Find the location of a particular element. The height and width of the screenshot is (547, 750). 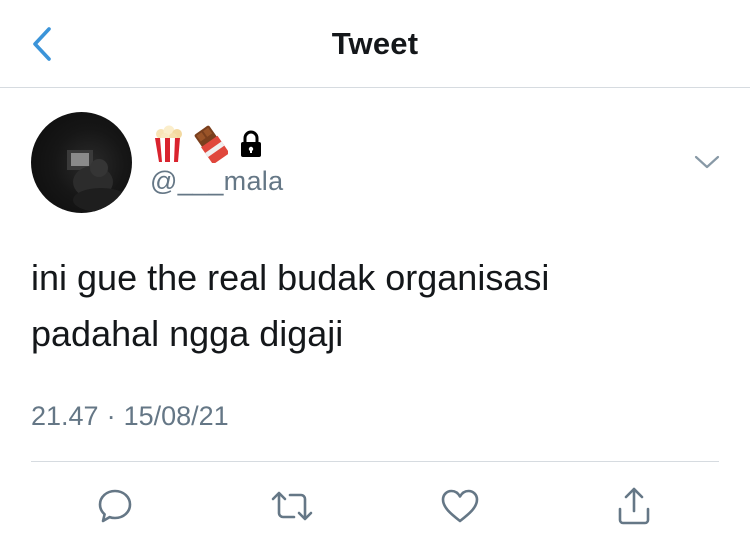

heart-icon is located at coordinates (460, 506).